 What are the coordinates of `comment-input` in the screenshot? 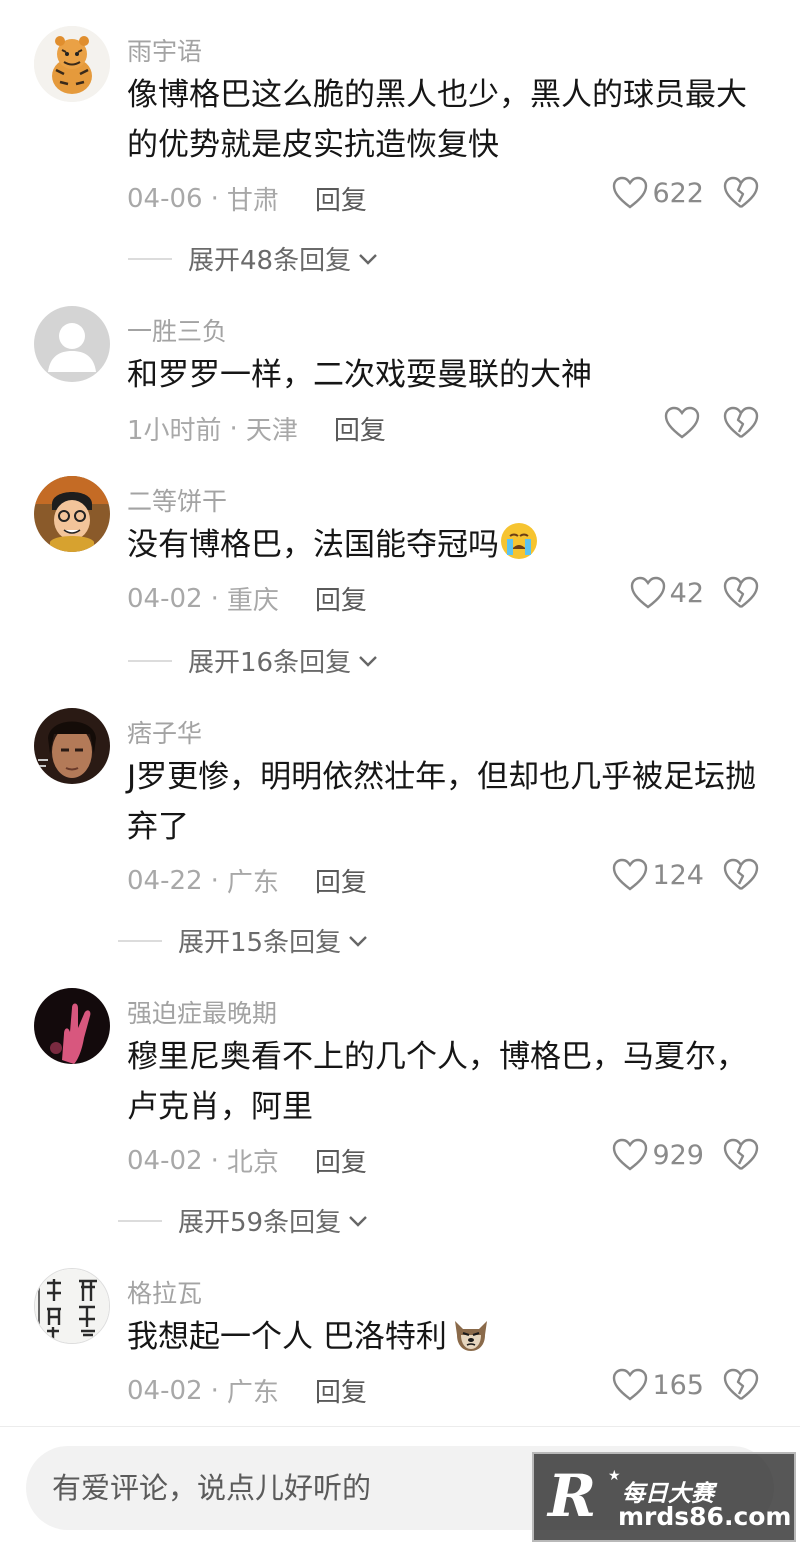 It's located at (302, 1488).